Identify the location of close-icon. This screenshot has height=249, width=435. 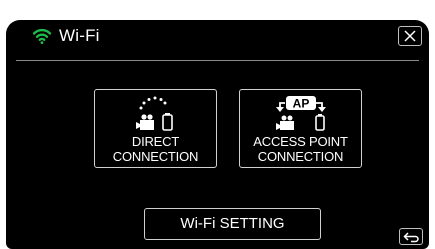
(410, 36).